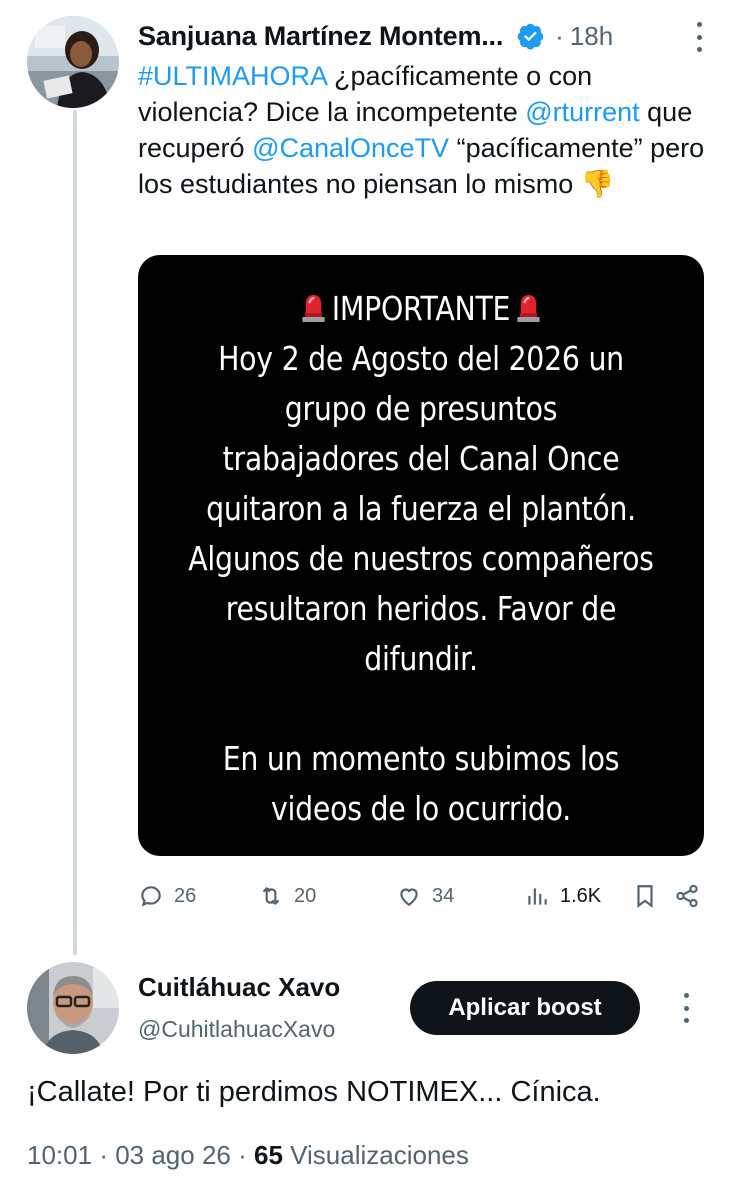  I want to click on mention-link: @rturrent, so click(582, 112).